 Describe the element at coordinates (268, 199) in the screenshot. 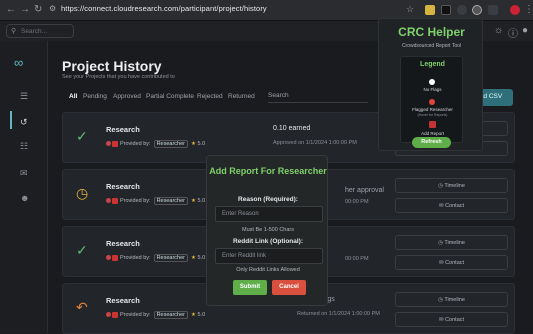

I see `reason-label: Reason (Required):` at that location.